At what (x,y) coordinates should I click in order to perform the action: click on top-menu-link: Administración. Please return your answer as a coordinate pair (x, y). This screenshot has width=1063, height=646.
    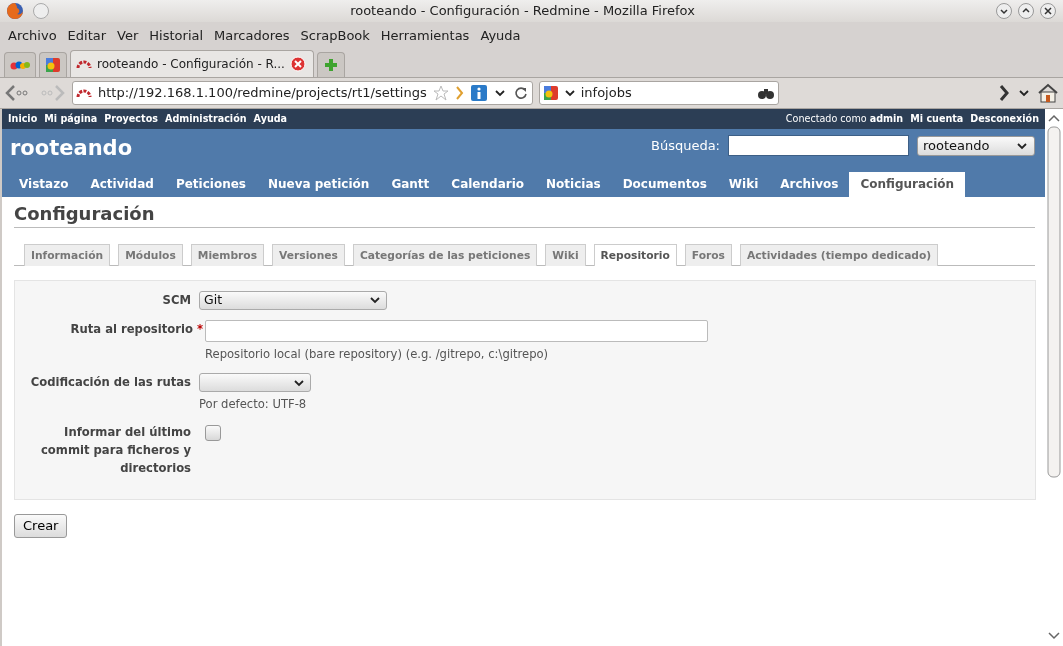
    Looking at the image, I should click on (205, 119).